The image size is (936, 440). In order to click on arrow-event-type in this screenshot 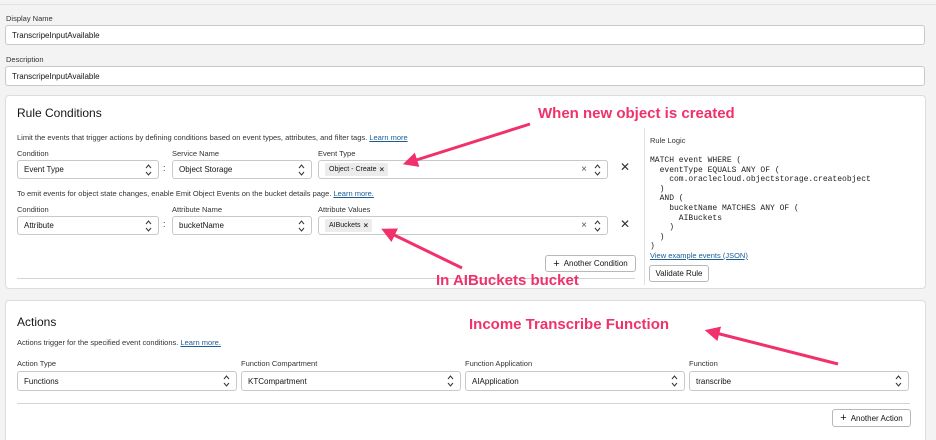, I will do `click(466, 144)`.